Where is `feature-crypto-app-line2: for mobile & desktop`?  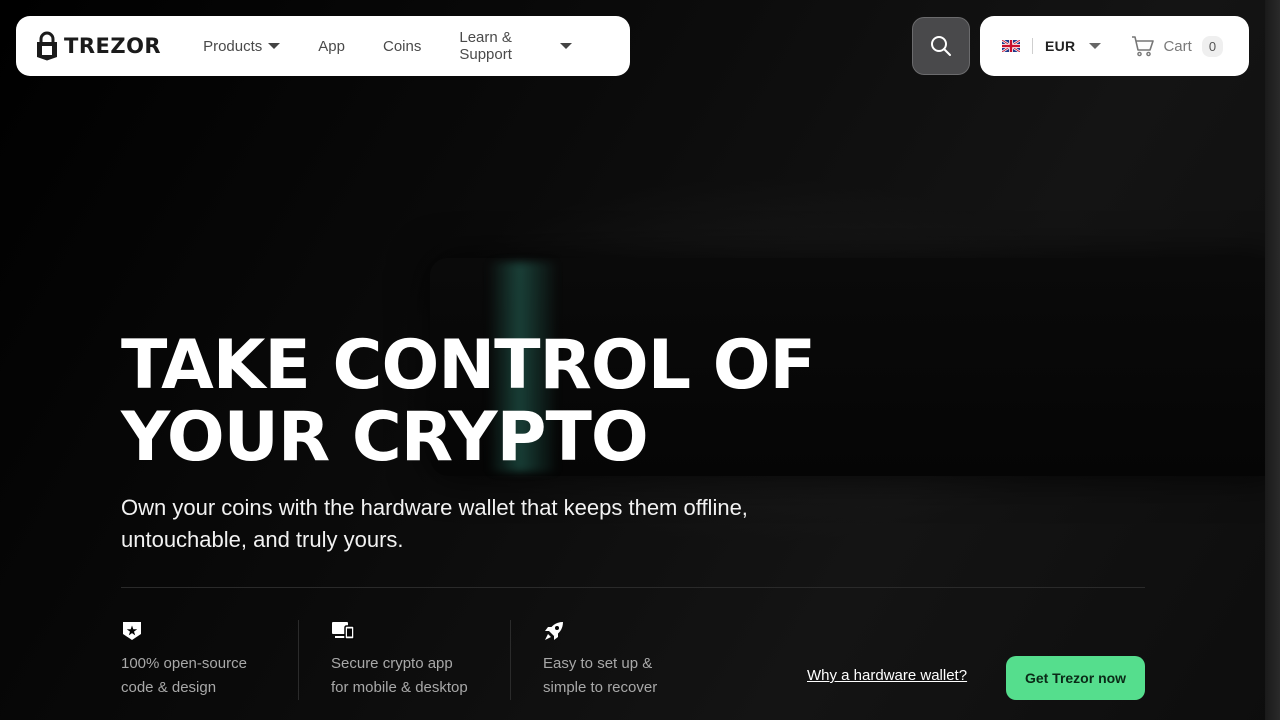
feature-crypto-app-line2: for mobile & desktop is located at coordinates (399, 687).